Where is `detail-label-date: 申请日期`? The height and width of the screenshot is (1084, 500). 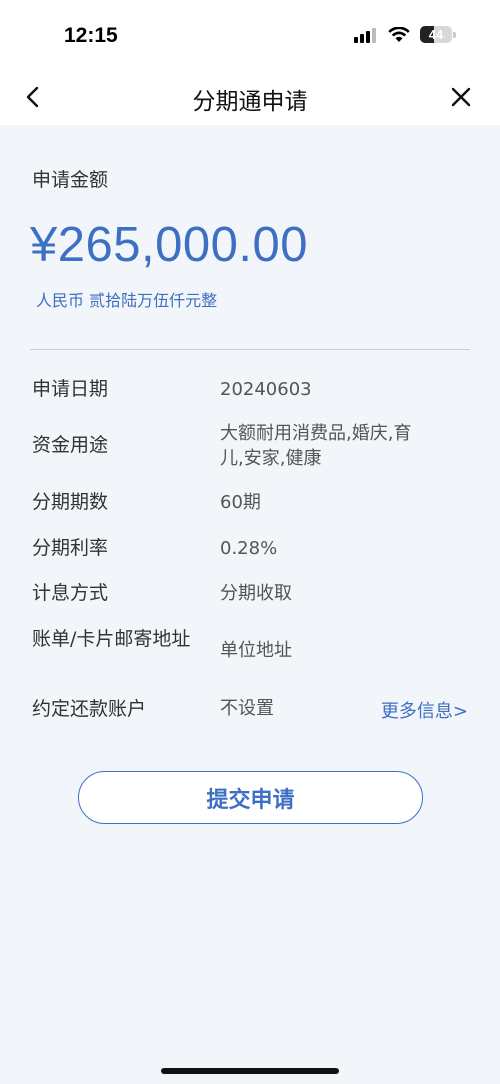 detail-label-date: 申请日期 is located at coordinates (70, 389).